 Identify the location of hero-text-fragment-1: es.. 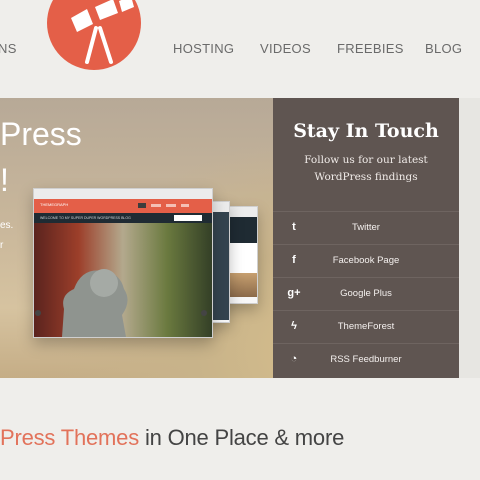
(7, 225).